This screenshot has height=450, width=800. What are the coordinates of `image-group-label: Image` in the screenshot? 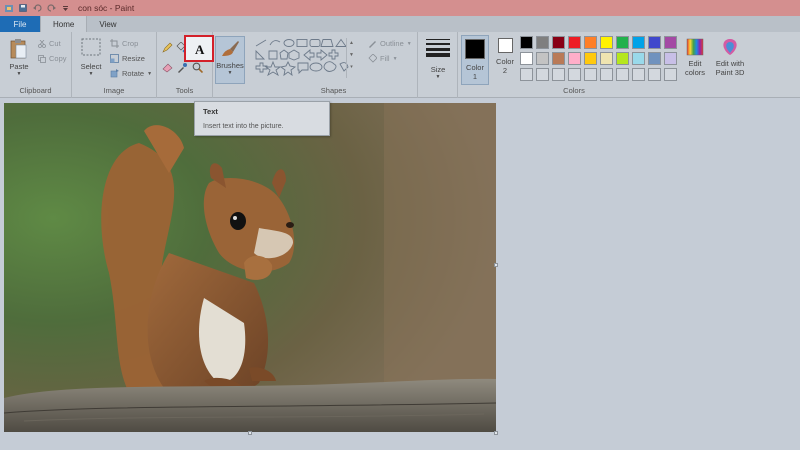 It's located at (114, 90).